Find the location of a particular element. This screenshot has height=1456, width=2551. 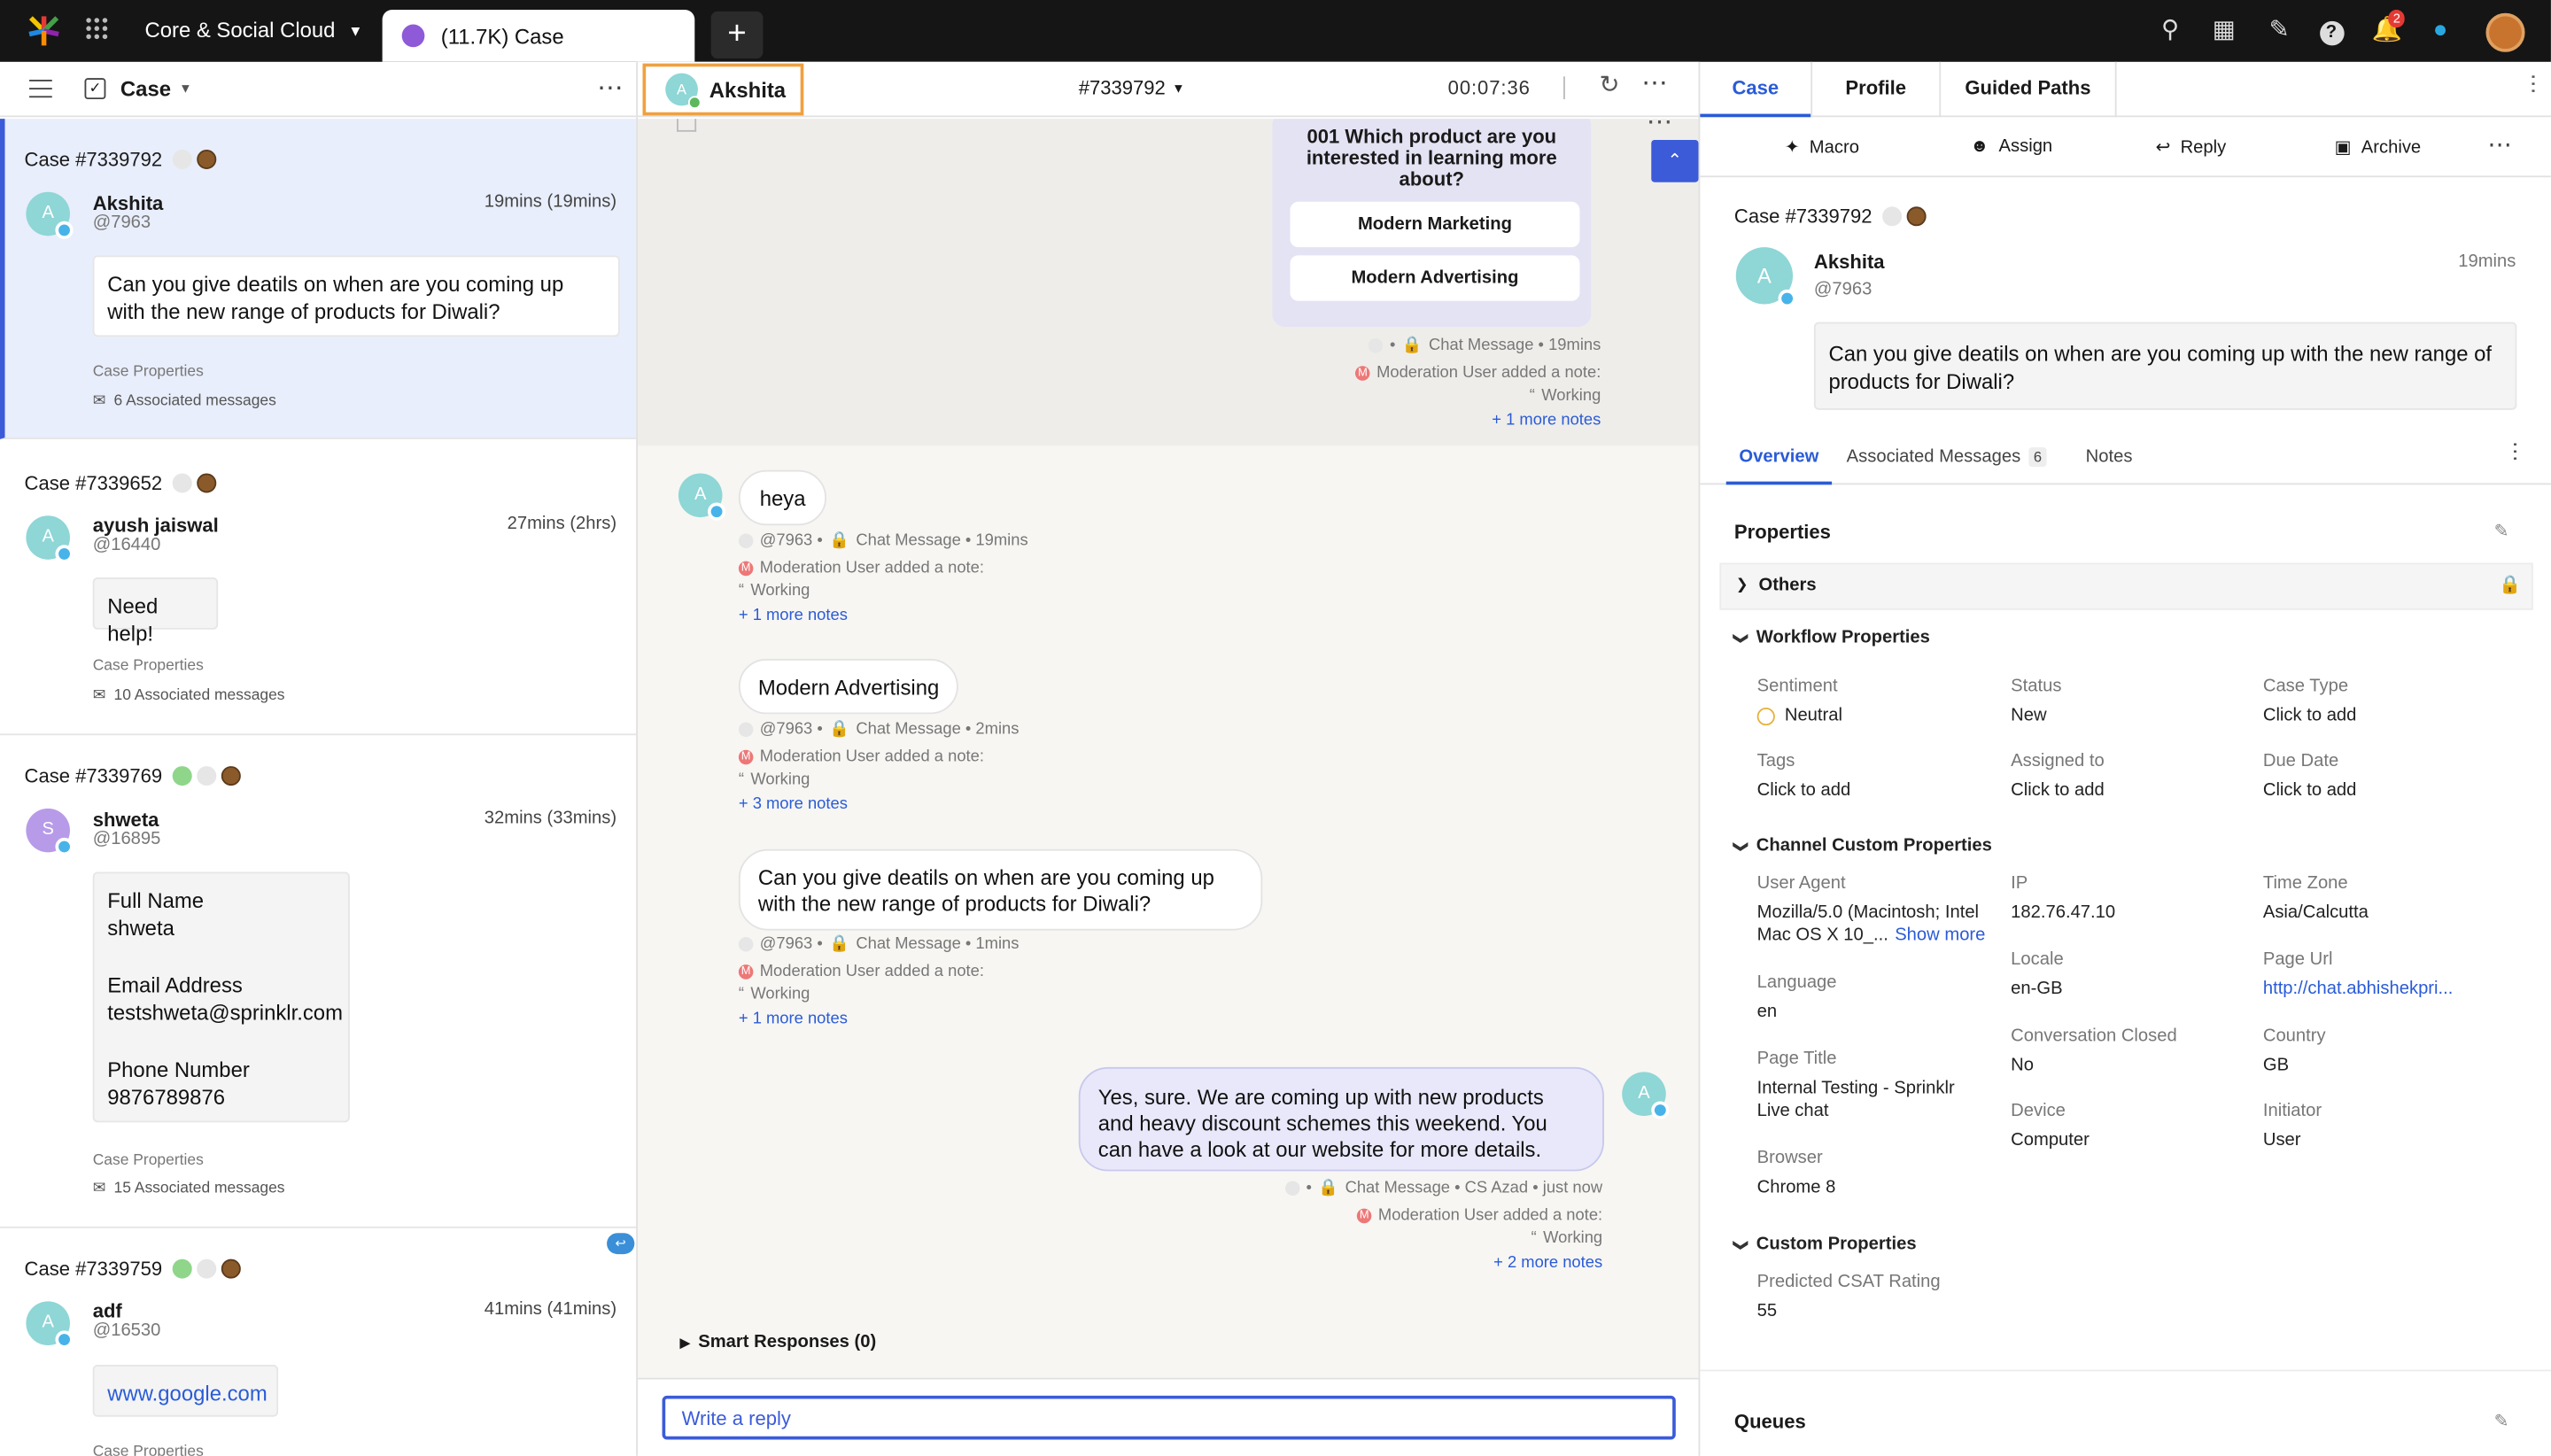

lock-icon: 🔒 is located at coordinates (840, 944).